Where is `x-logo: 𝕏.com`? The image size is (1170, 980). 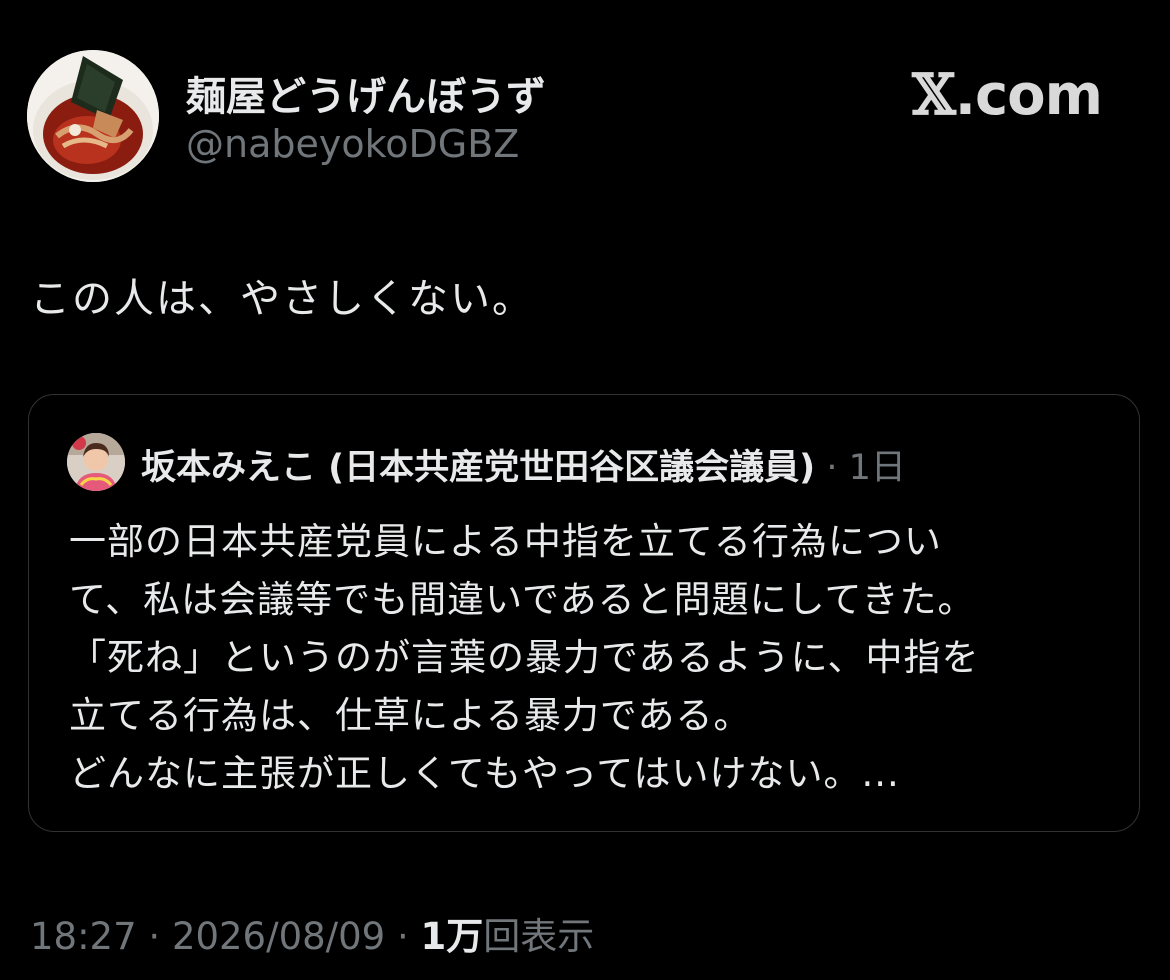
x-logo: 𝕏.com is located at coordinates (1007, 95).